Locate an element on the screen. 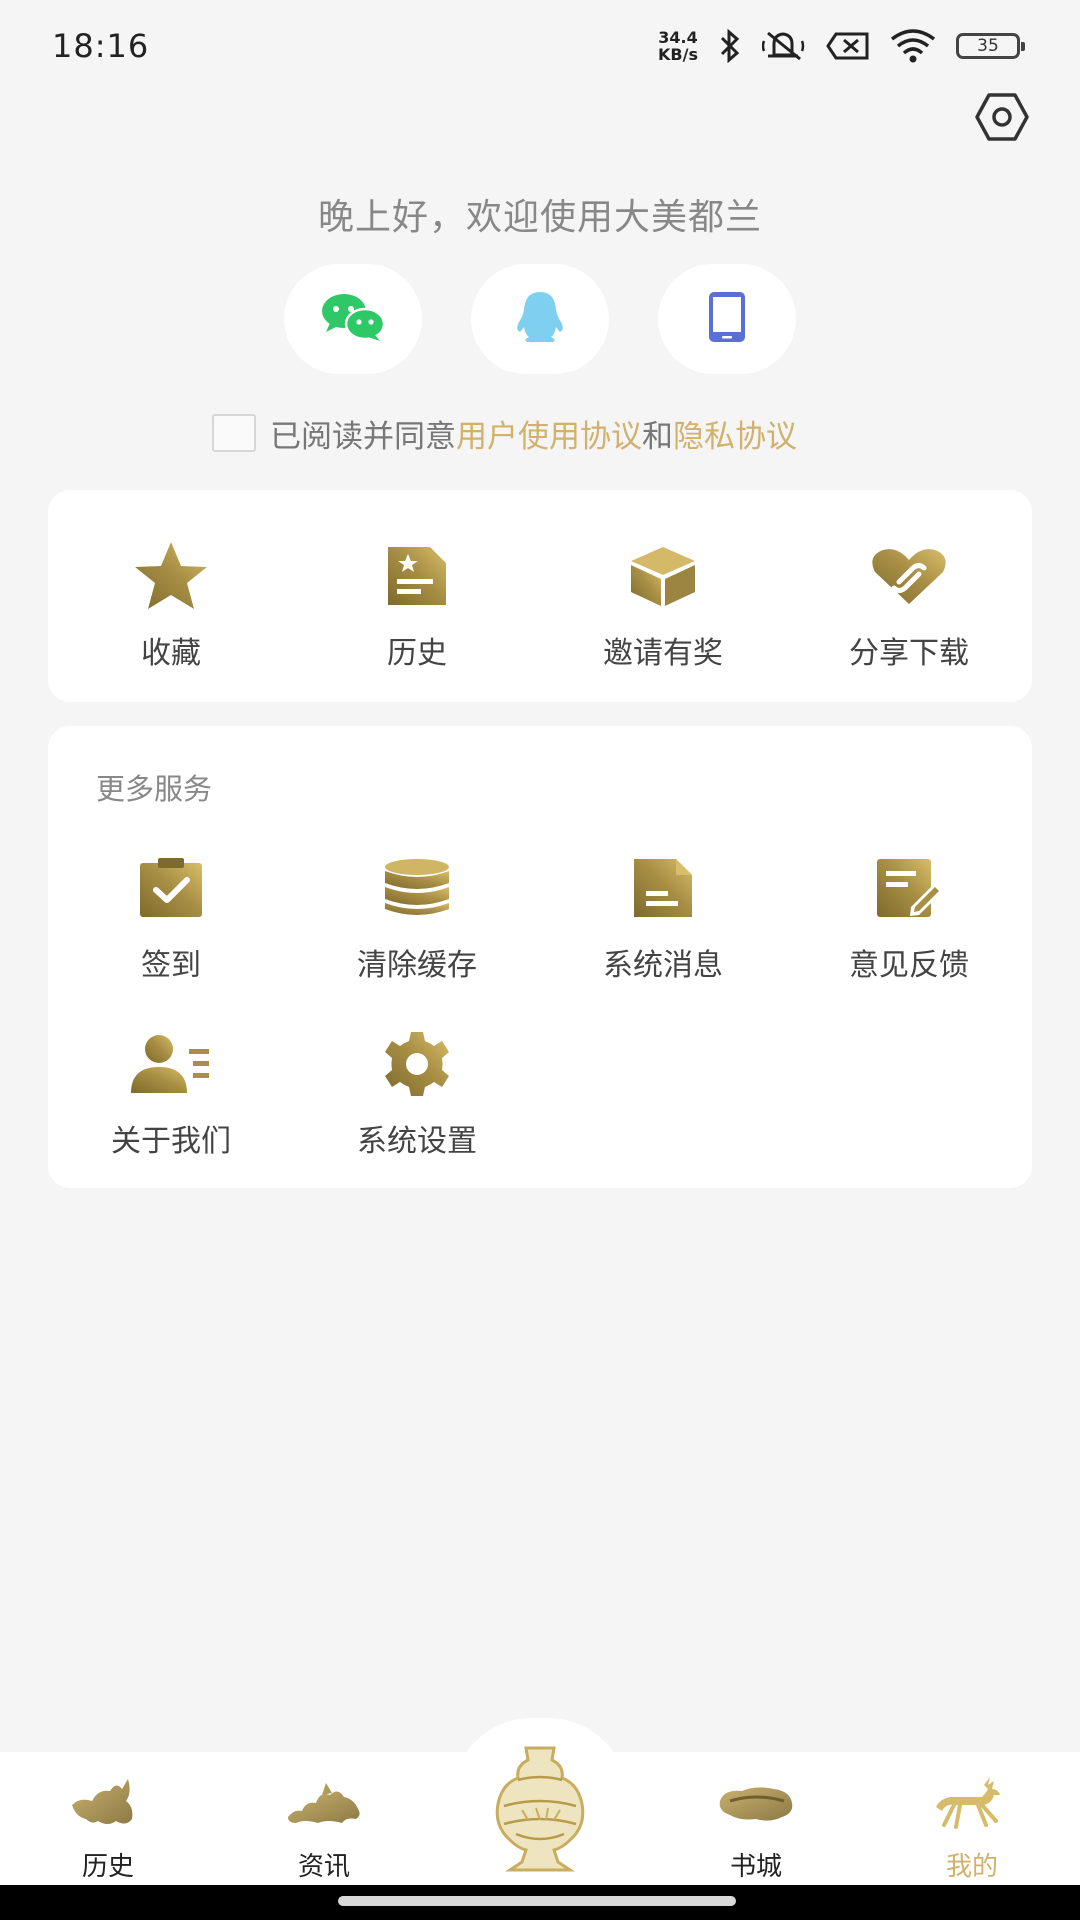 The height and width of the screenshot is (1920, 1080). history-button: 历史 is located at coordinates (417, 603).